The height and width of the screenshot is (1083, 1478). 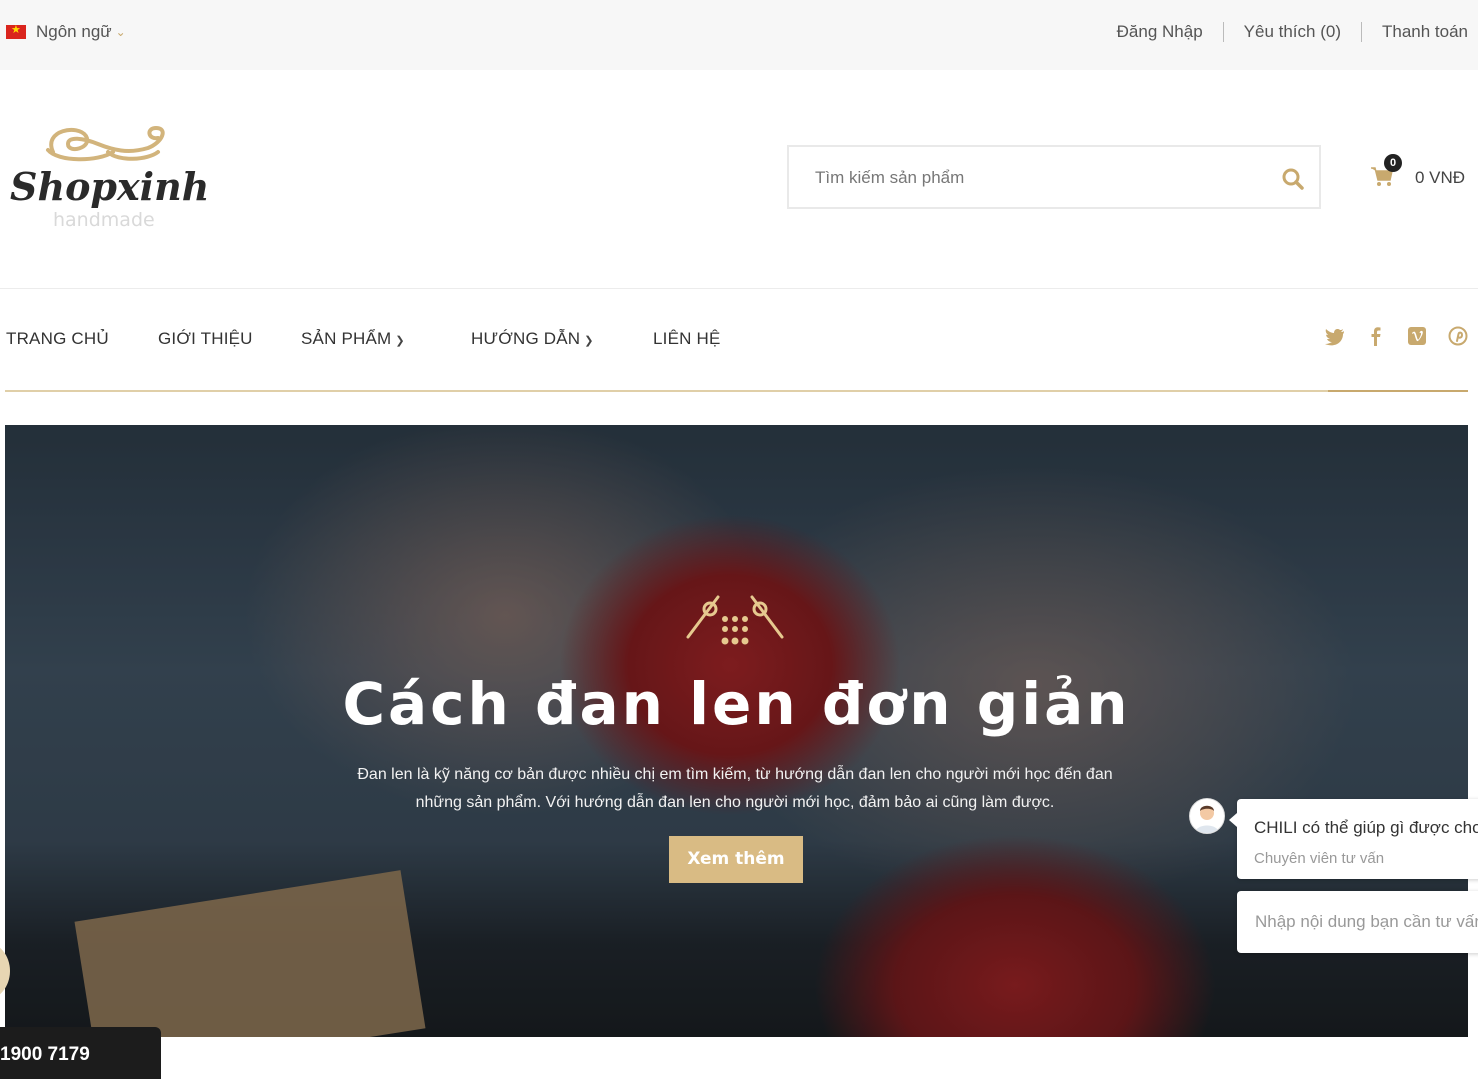 I want to click on pinterest-icon, so click(x=1458, y=336).